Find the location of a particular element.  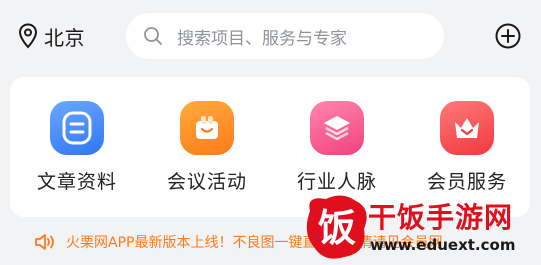

watermark-url: www.eduext.com is located at coordinates (443, 245).